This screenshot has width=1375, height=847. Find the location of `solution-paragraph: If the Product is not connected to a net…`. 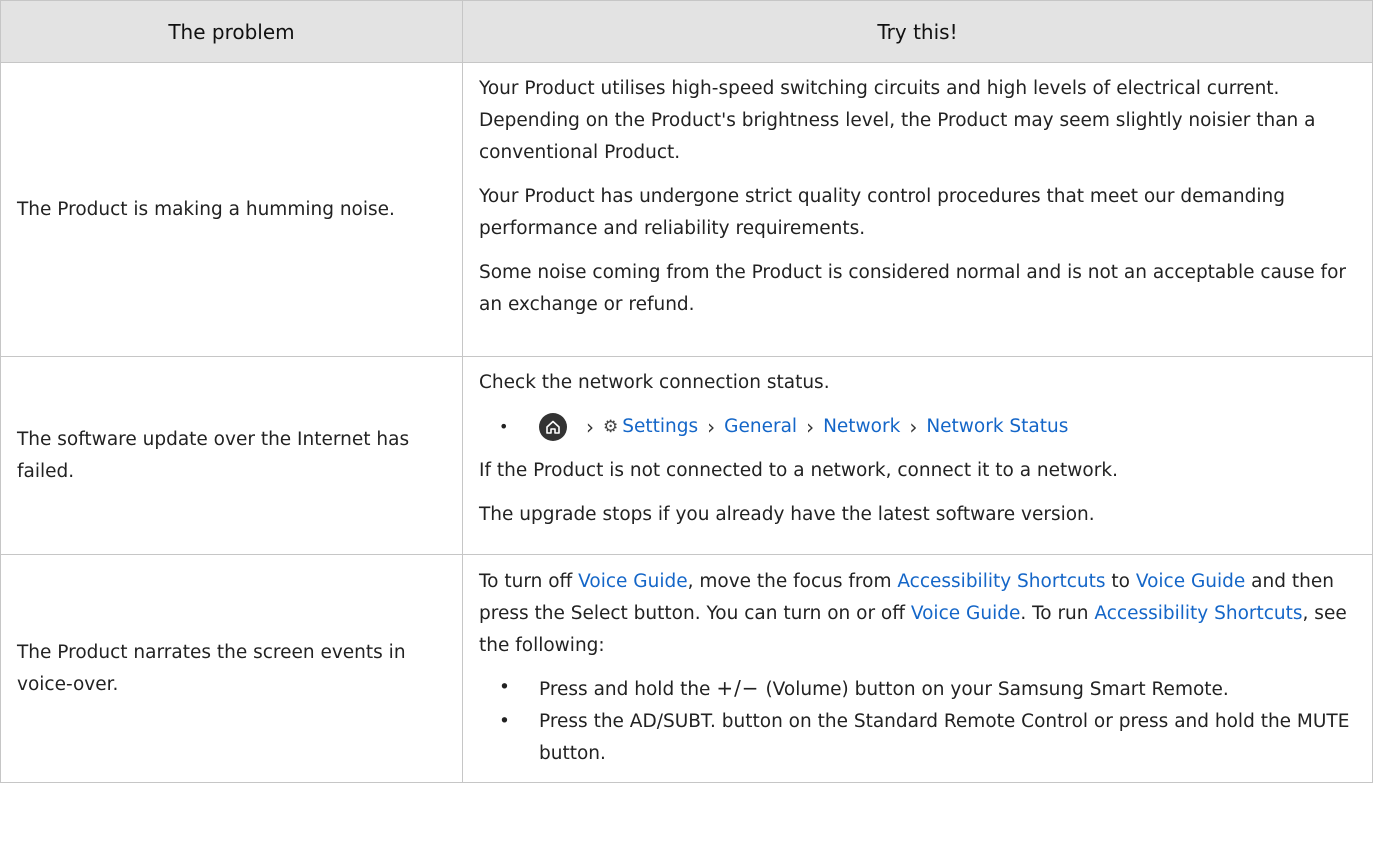

solution-paragraph: If the Product is not connected to a net… is located at coordinates (798, 470).